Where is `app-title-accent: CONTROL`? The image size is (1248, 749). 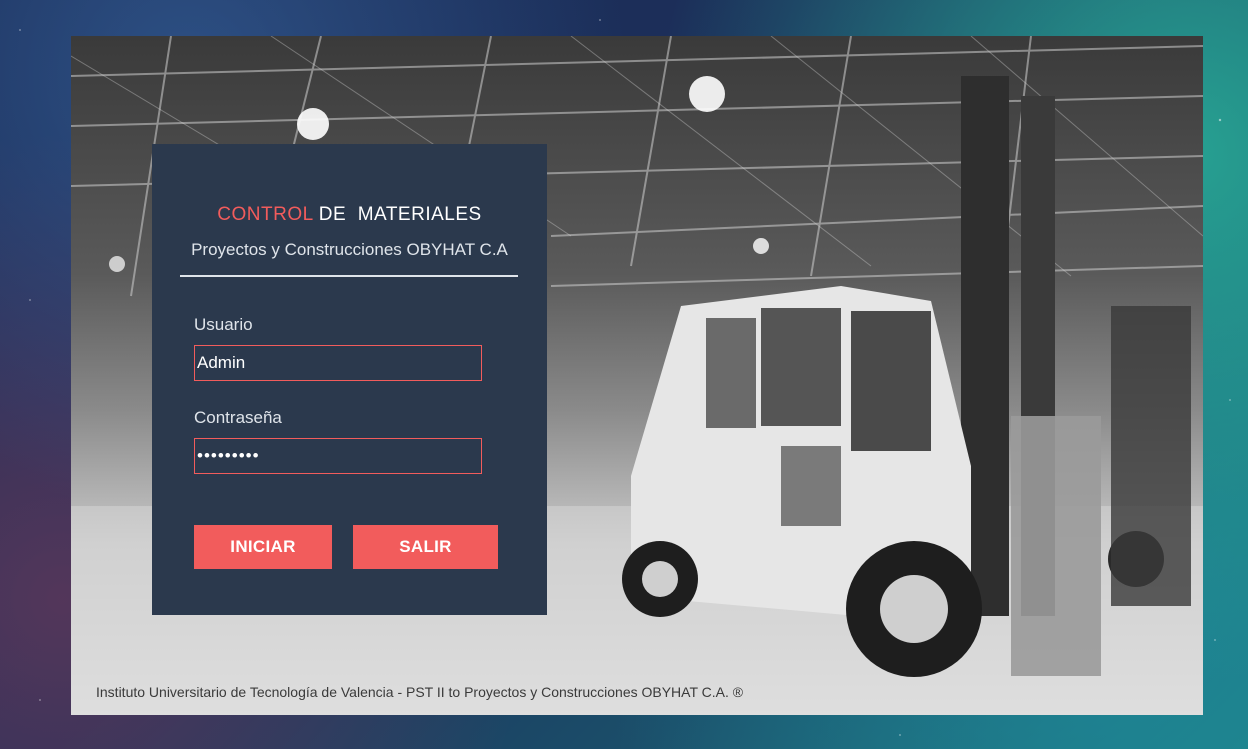 app-title-accent: CONTROL is located at coordinates (265, 214).